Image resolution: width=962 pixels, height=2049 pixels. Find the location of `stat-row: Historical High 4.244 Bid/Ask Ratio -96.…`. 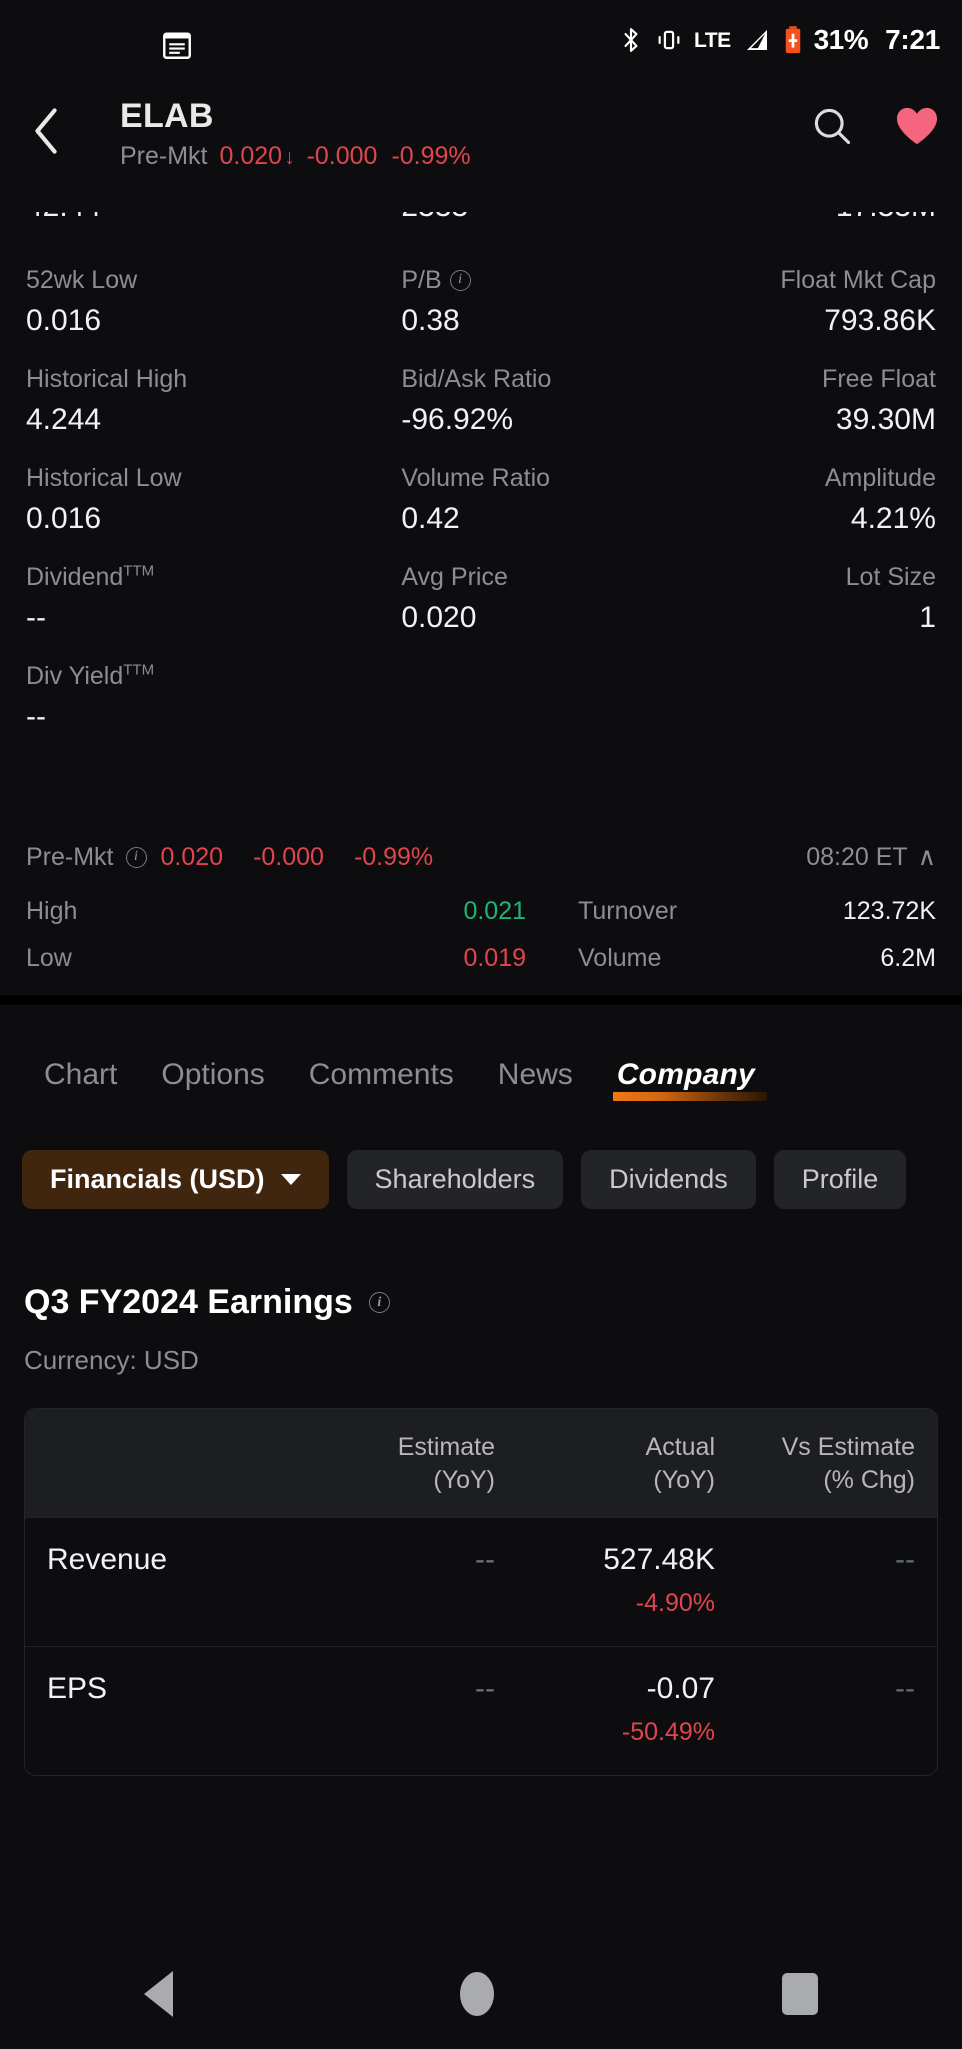

stat-row: Historical High 4.244 Bid/Ask Ratio -96.… is located at coordinates (481, 401).